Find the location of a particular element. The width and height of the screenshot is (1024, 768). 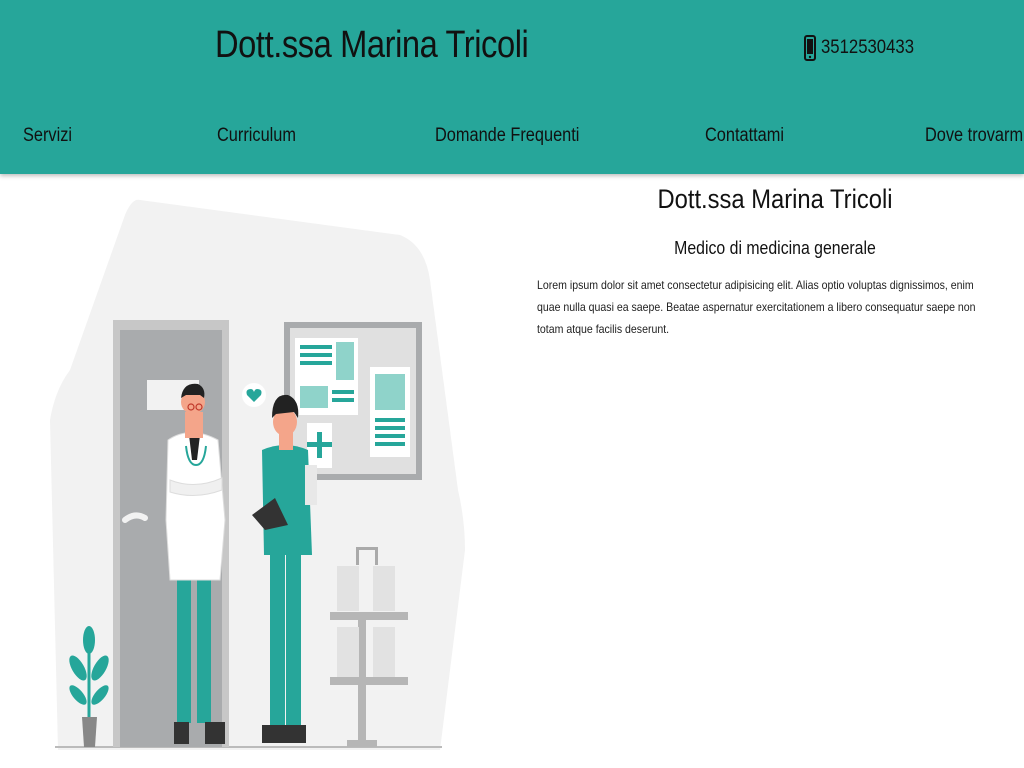

phone-contact: 3512530433 is located at coordinates (865, 48).